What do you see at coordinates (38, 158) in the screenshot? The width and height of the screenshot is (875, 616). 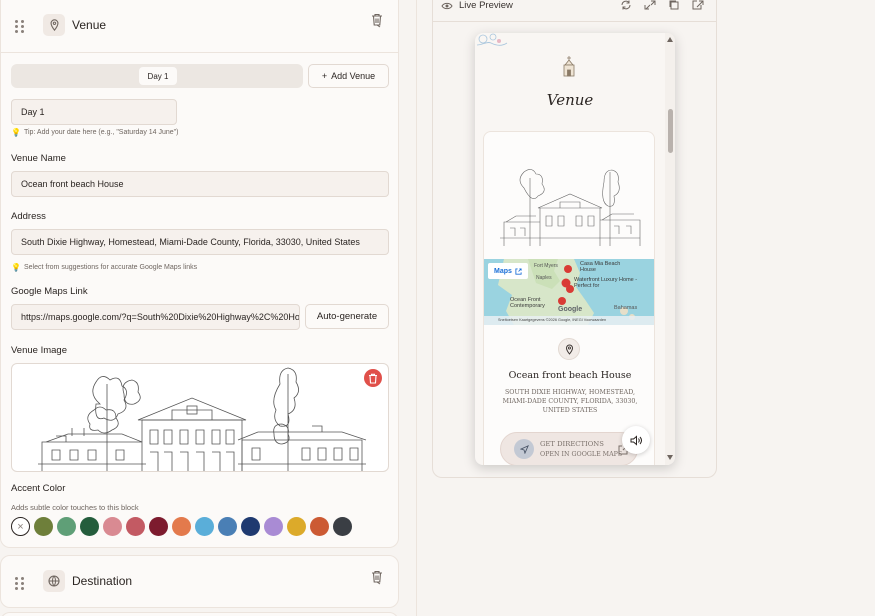 I see `venue-name-label: Venue Name` at bounding box center [38, 158].